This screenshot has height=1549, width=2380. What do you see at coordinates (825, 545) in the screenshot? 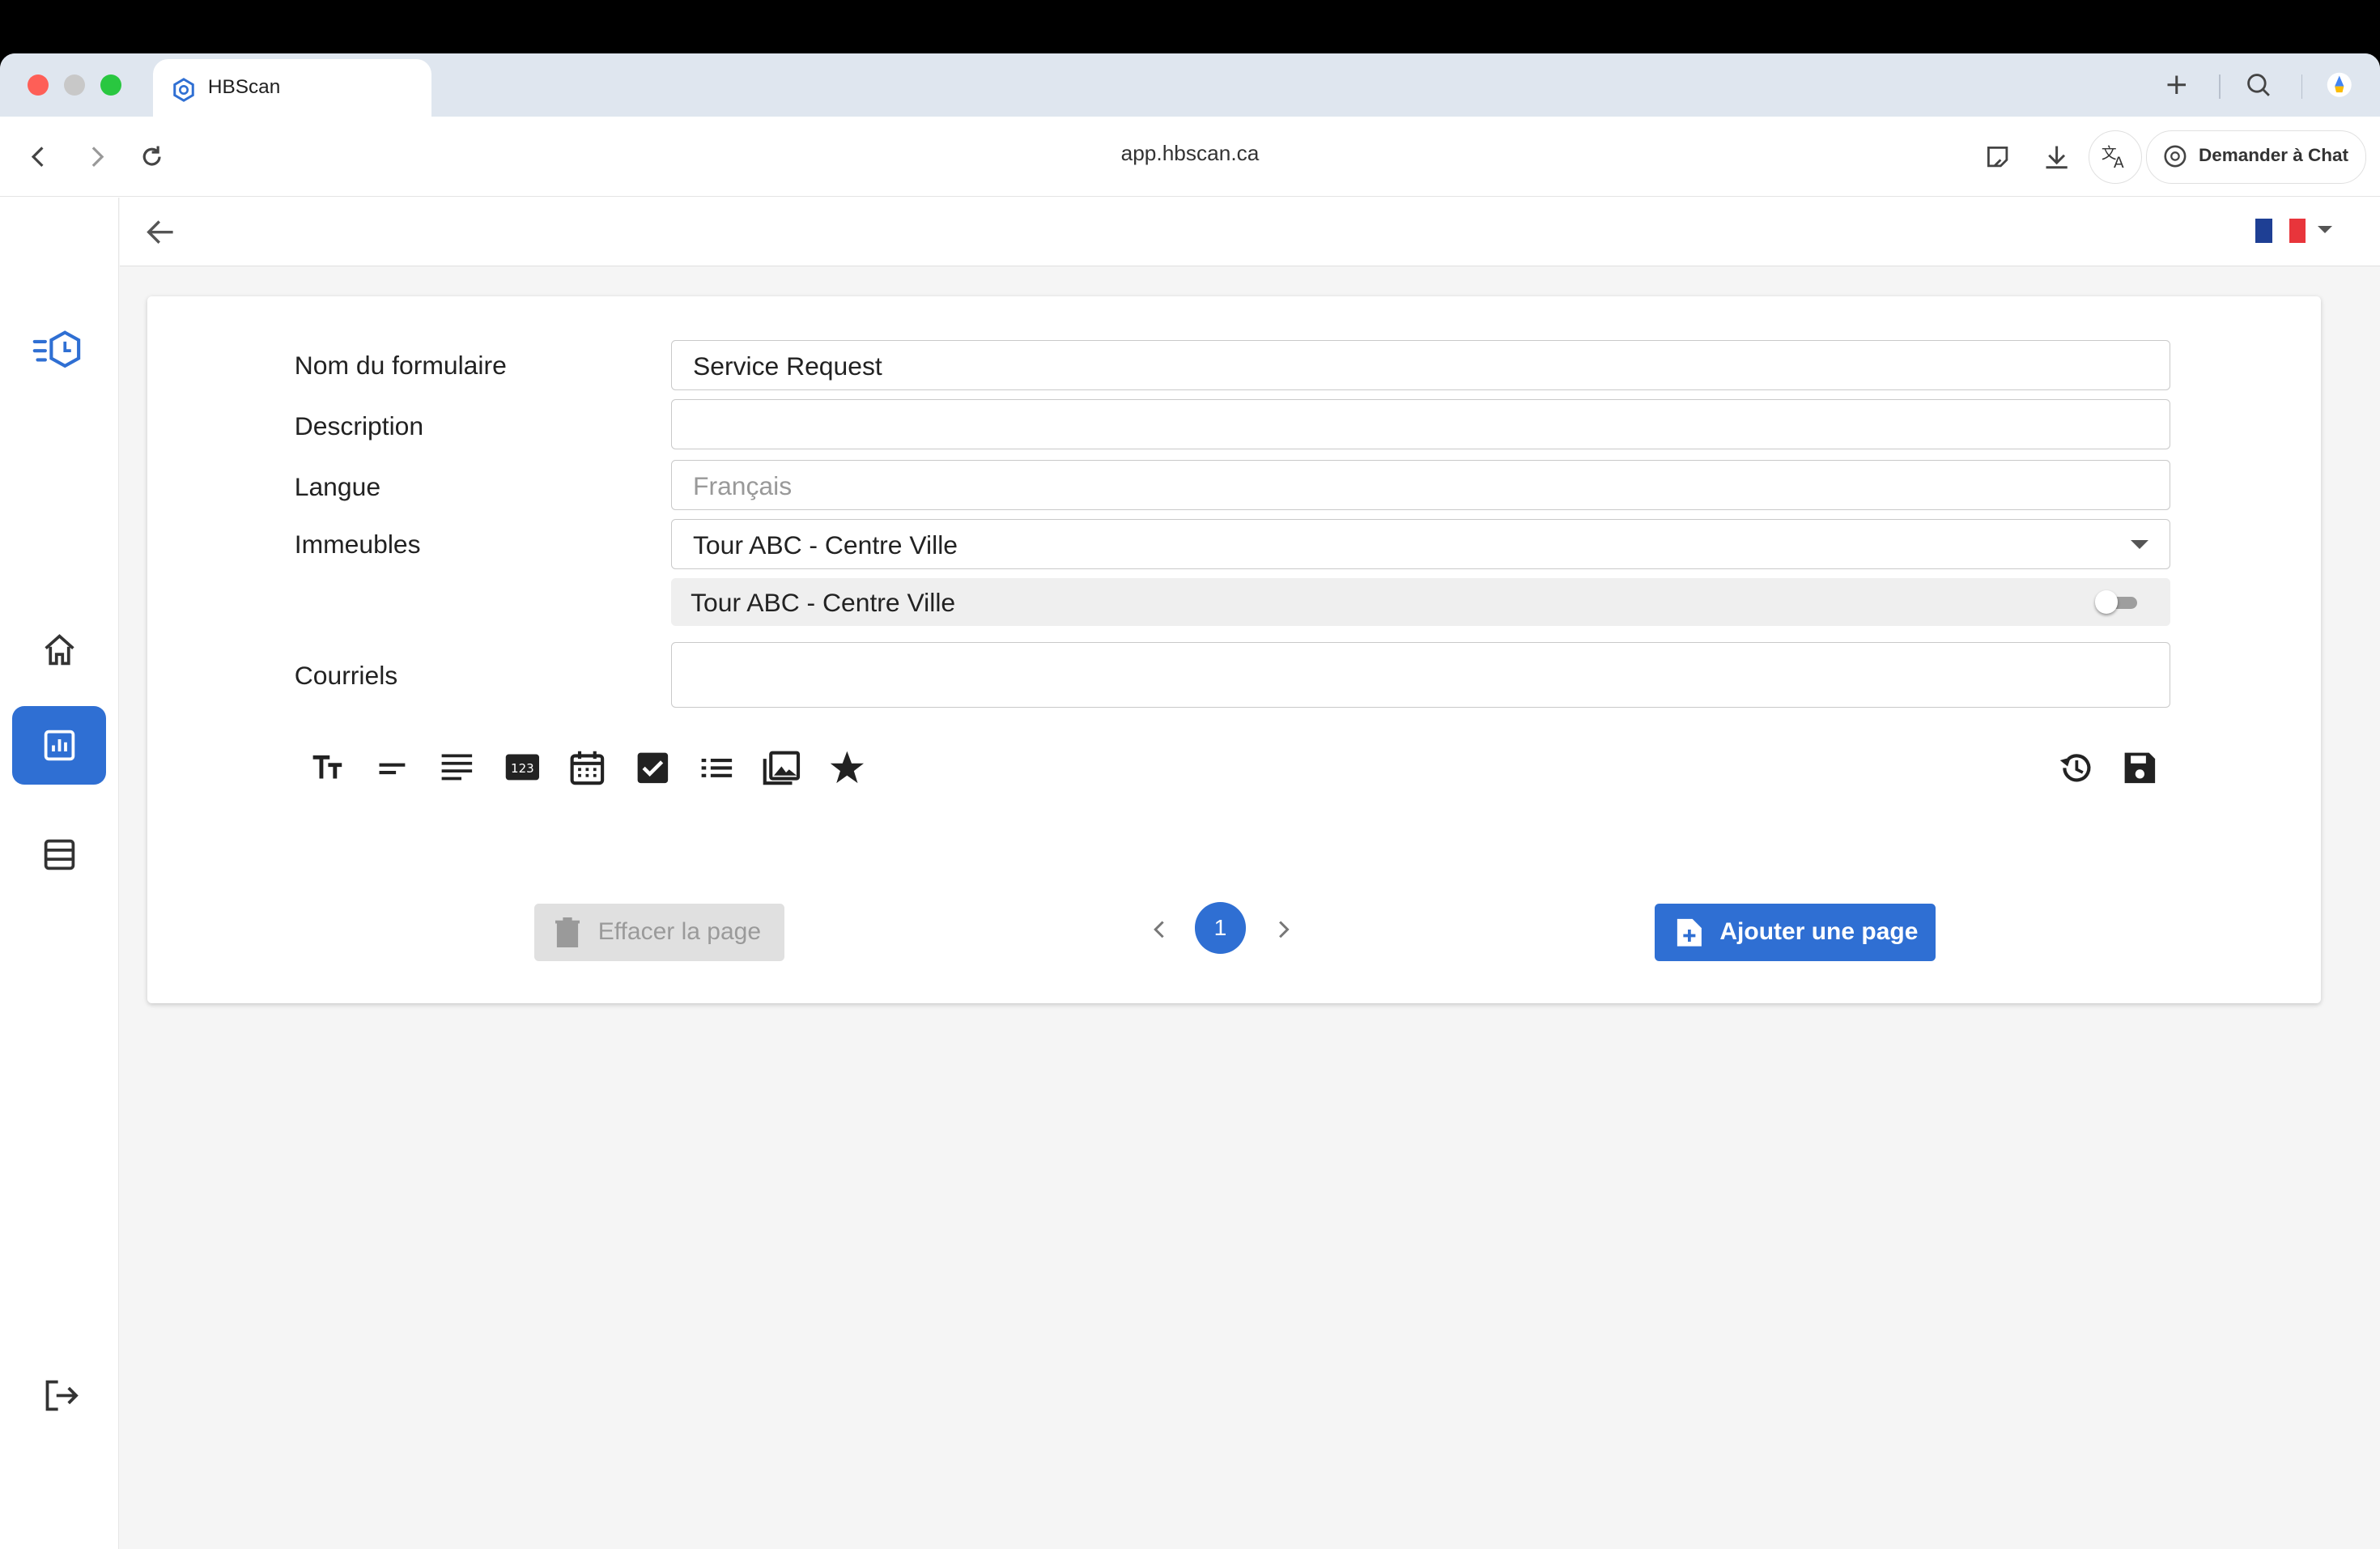
I see `buildings-select-value: Tour ABC - Centre Ville` at bounding box center [825, 545].